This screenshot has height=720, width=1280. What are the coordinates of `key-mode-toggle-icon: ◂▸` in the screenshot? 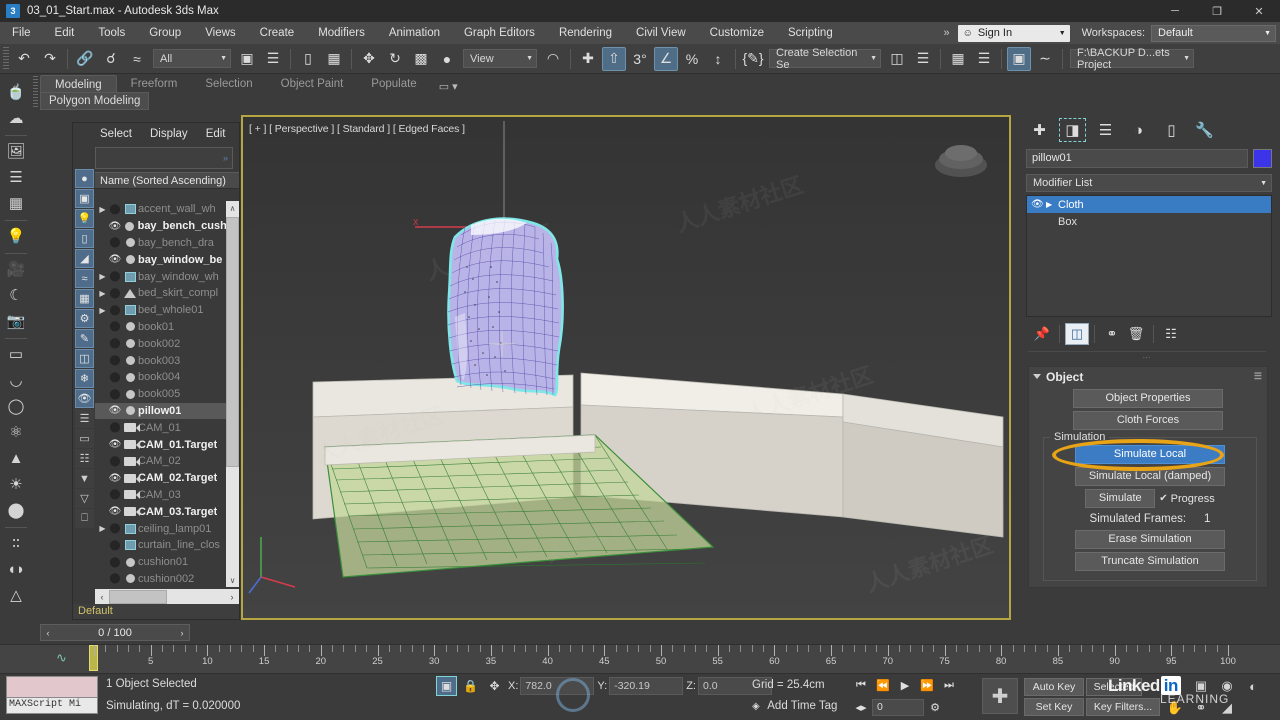 It's located at (861, 707).